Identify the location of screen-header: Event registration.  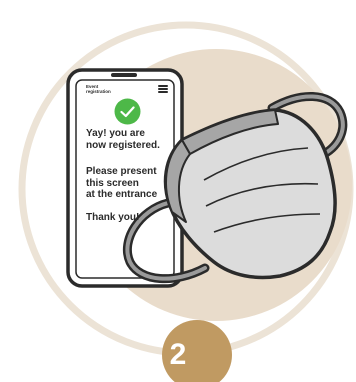
(98, 89).